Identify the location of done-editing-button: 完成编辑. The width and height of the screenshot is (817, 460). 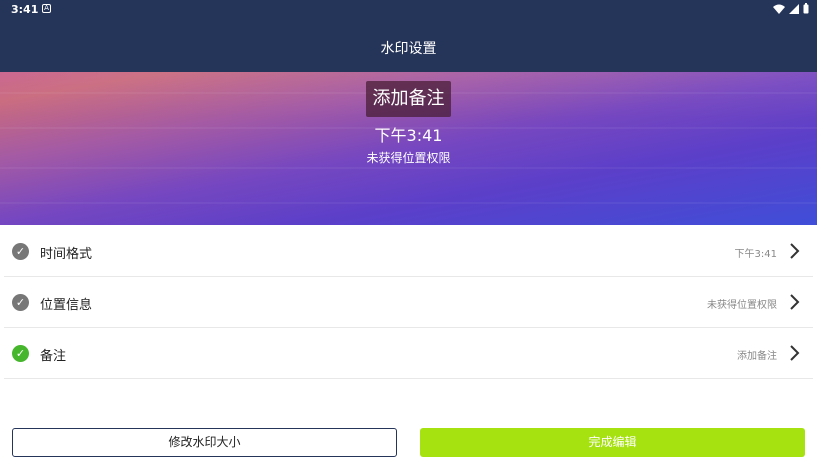
(612, 442).